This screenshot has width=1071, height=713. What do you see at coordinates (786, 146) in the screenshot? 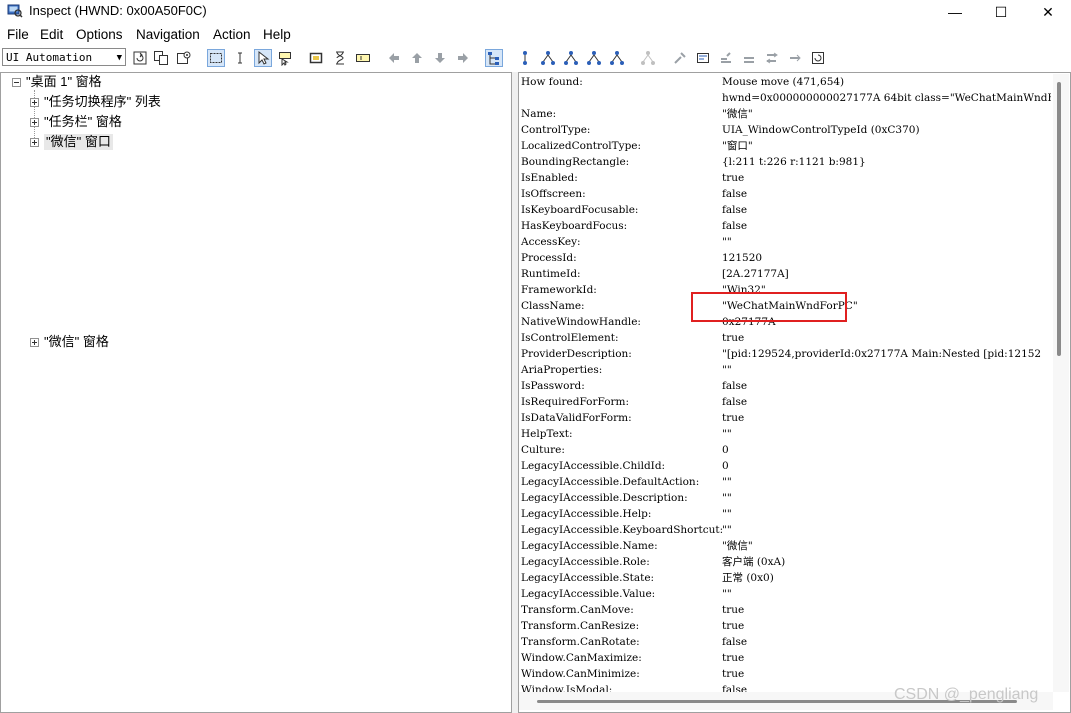
I see `property-row: LocalizedControlType: "窗口"` at bounding box center [786, 146].